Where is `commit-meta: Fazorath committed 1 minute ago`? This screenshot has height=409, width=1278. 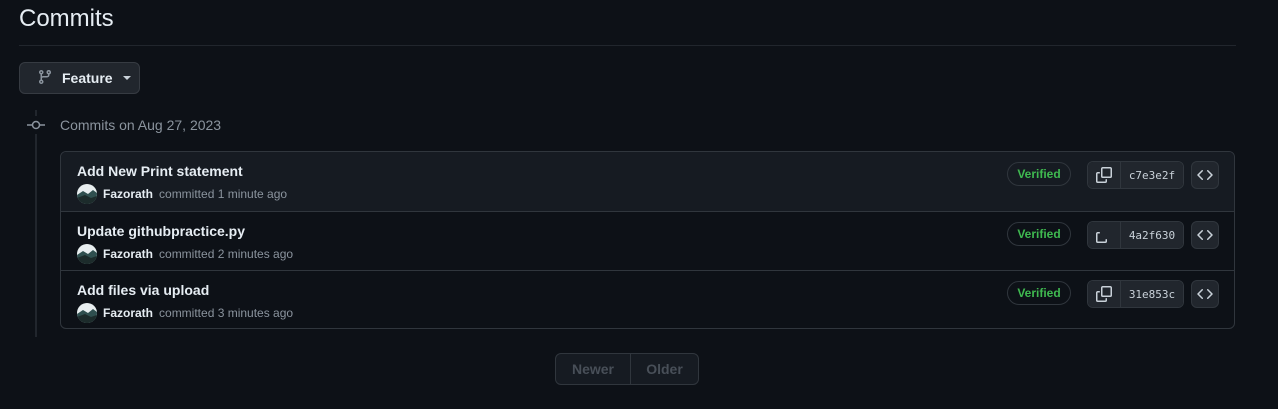
commit-meta: Fazorath committed 1 minute ago is located at coordinates (182, 194).